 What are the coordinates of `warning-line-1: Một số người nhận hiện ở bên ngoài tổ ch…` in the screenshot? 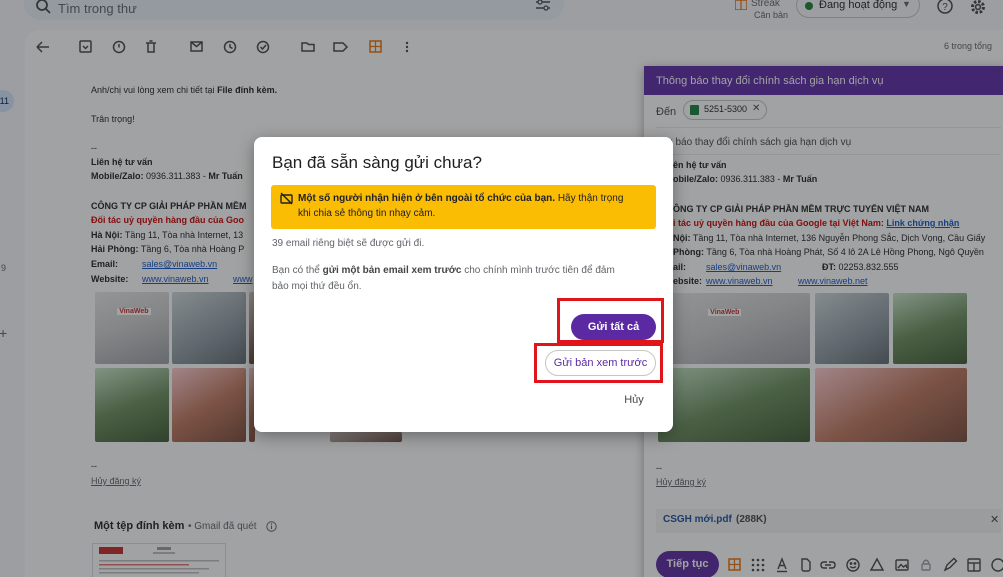 It's located at (461, 198).